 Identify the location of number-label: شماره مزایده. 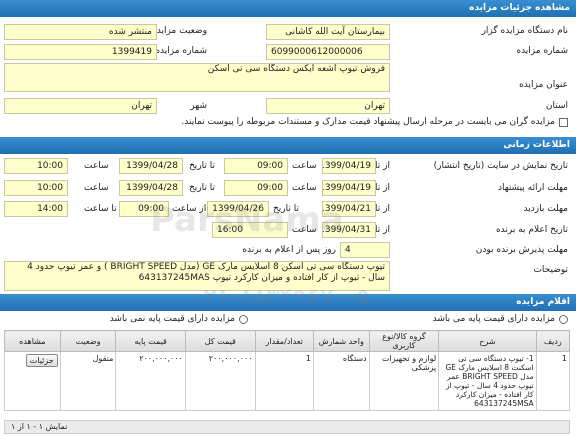
(542, 51).